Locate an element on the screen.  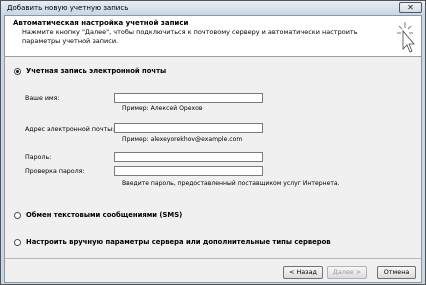
window-title: Добавить новую учетную запись is located at coordinates (68, 8).